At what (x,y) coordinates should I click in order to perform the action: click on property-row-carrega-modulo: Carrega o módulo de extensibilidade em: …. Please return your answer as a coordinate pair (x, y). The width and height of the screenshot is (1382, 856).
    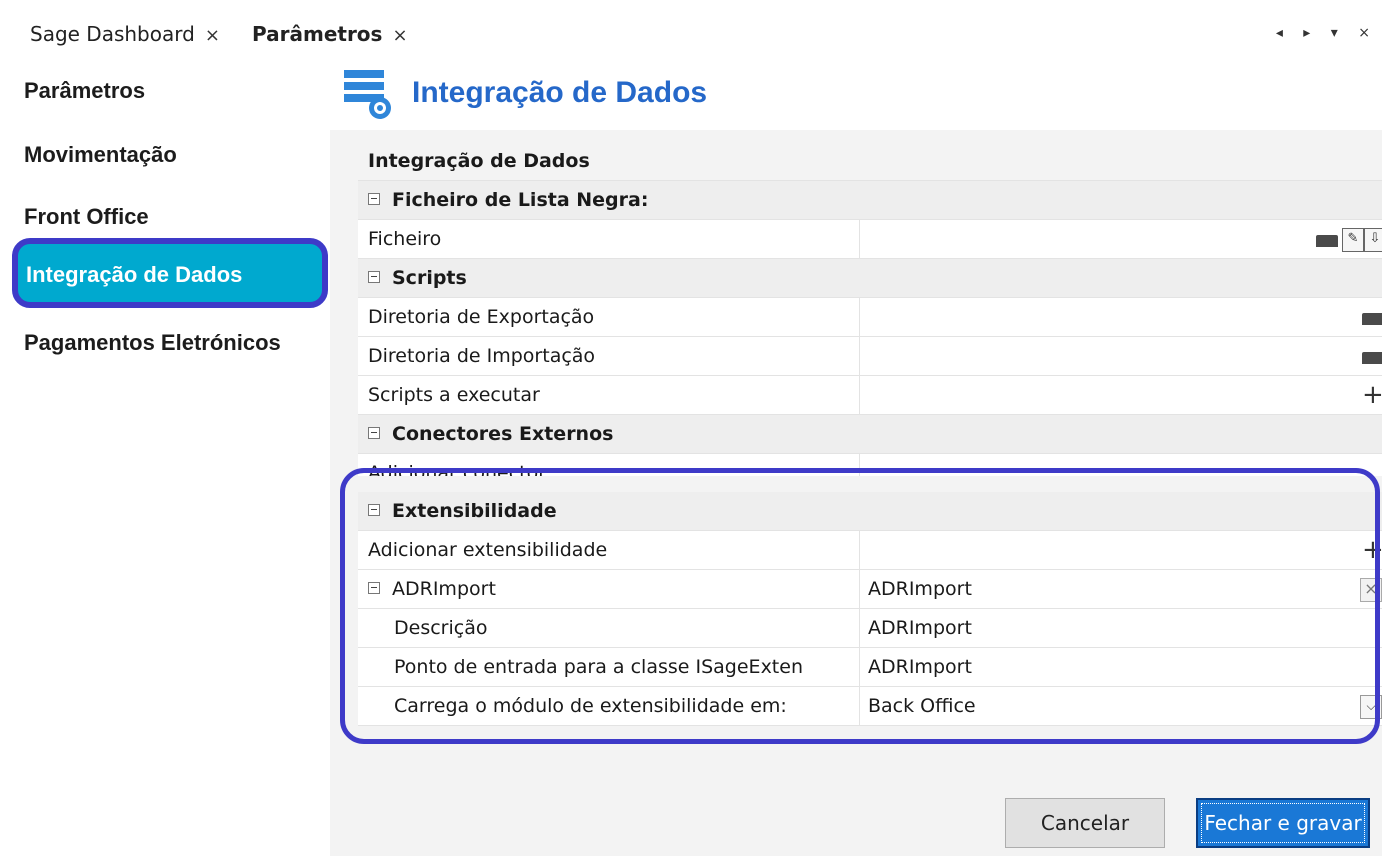
    Looking at the image, I should click on (870, 706).